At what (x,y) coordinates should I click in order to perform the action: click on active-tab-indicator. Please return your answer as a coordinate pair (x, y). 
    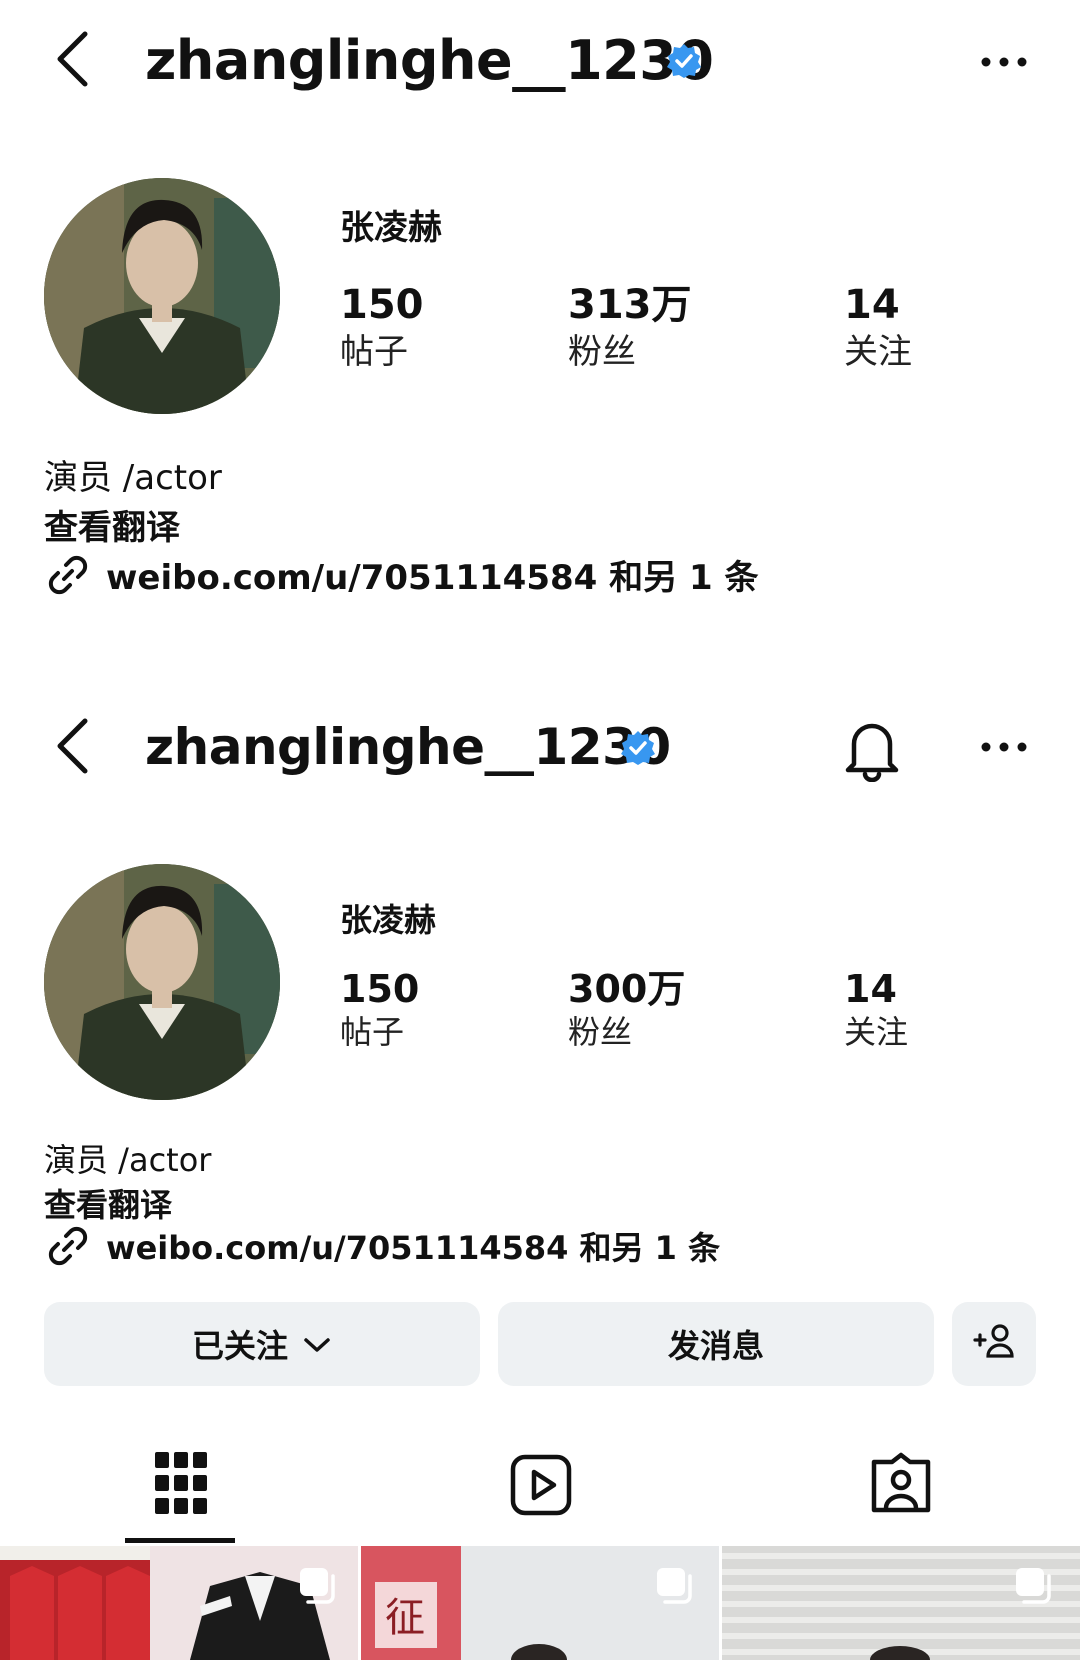
    Looking at the image, I should click on (180, 1540).